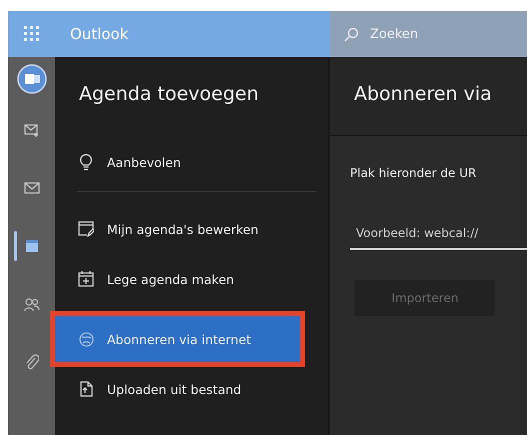  What do you see at coordinates (86, 279) in the screenshot?
I see `calendar-add-icon` at bounding box center [86, 279].